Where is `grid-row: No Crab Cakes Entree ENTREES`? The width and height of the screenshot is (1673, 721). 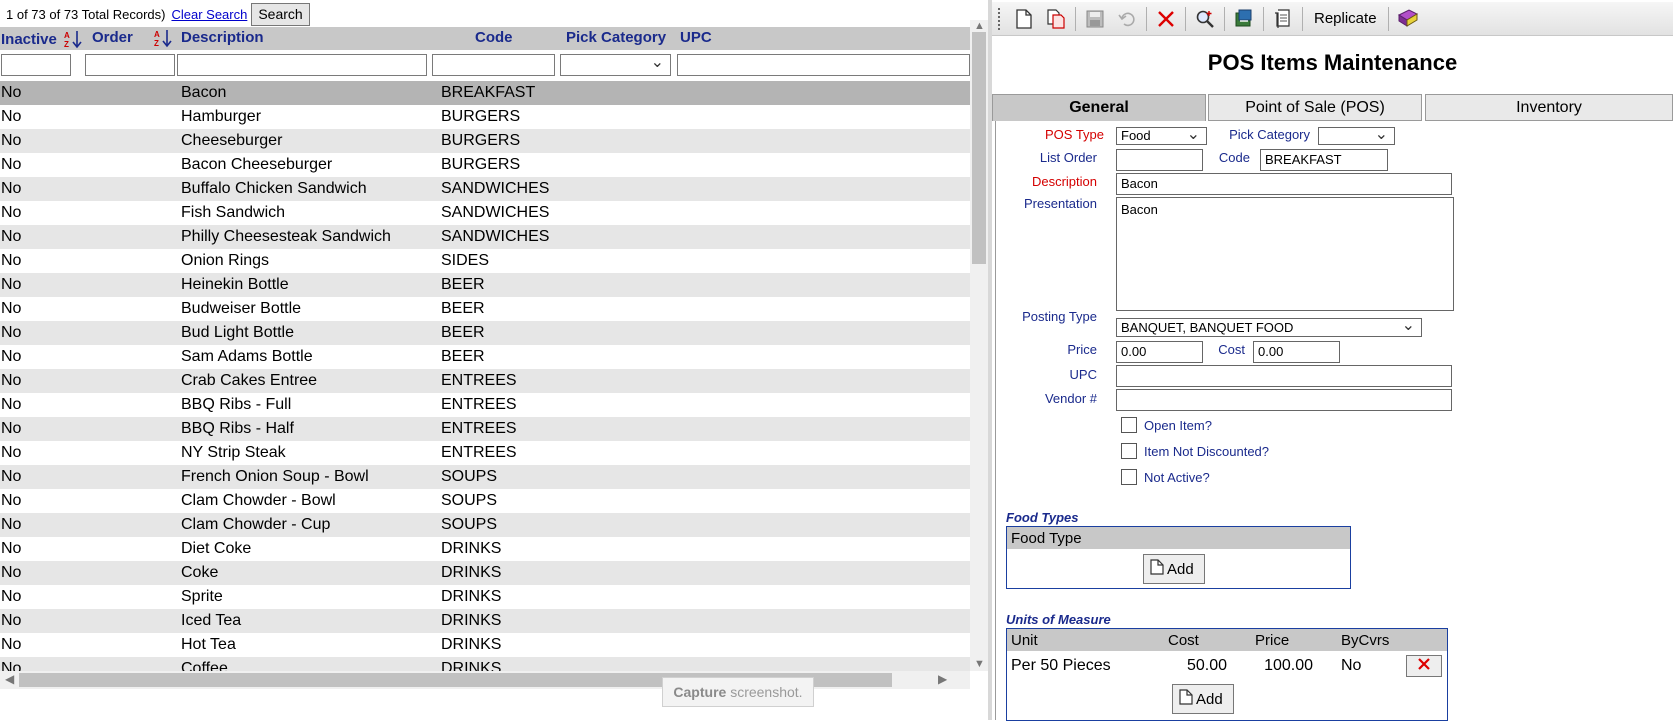 grid-row: No Crab Cakes Entree ENTREES is located at coordinates (485, 381).